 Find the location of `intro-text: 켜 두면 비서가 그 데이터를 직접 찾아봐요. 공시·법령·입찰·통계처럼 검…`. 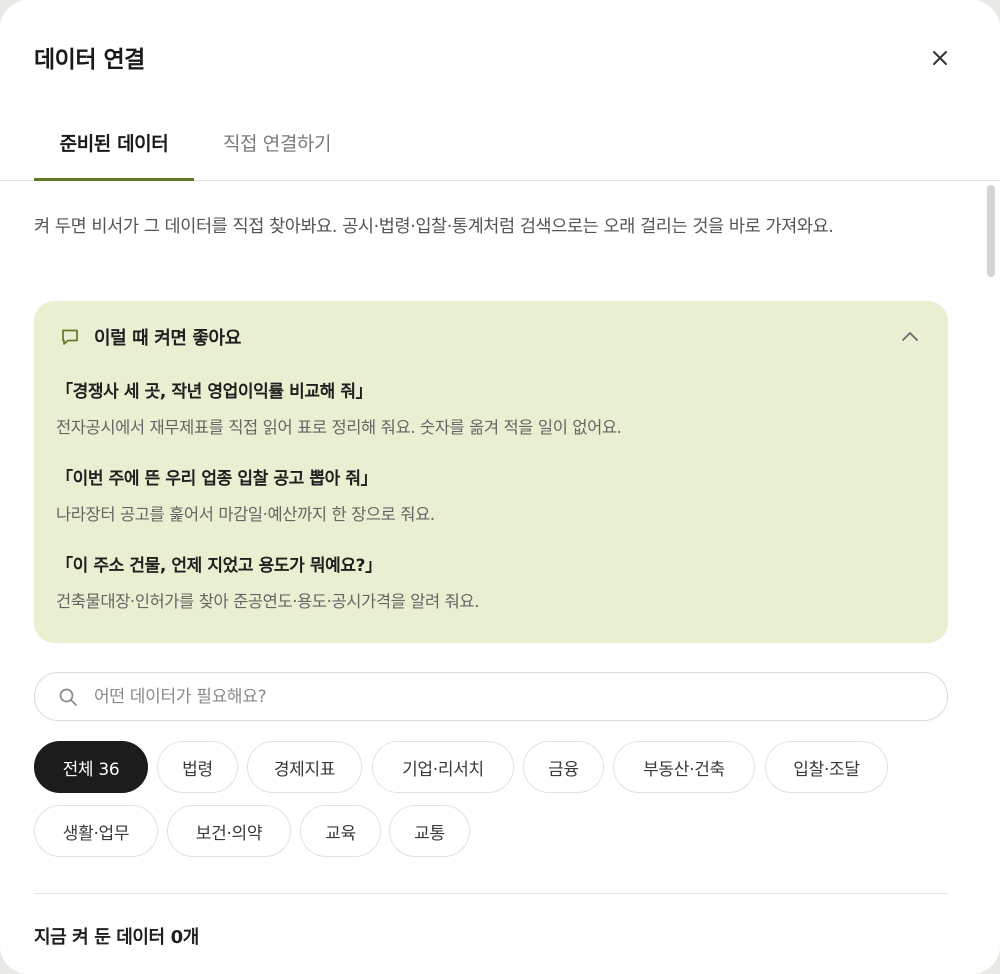

intro-text: 켜 두면 비서가 그 데이터를 직접 찾아봐요. 공시·법령·입찰·통계처럼 검… is located at coordinates (434, 227).